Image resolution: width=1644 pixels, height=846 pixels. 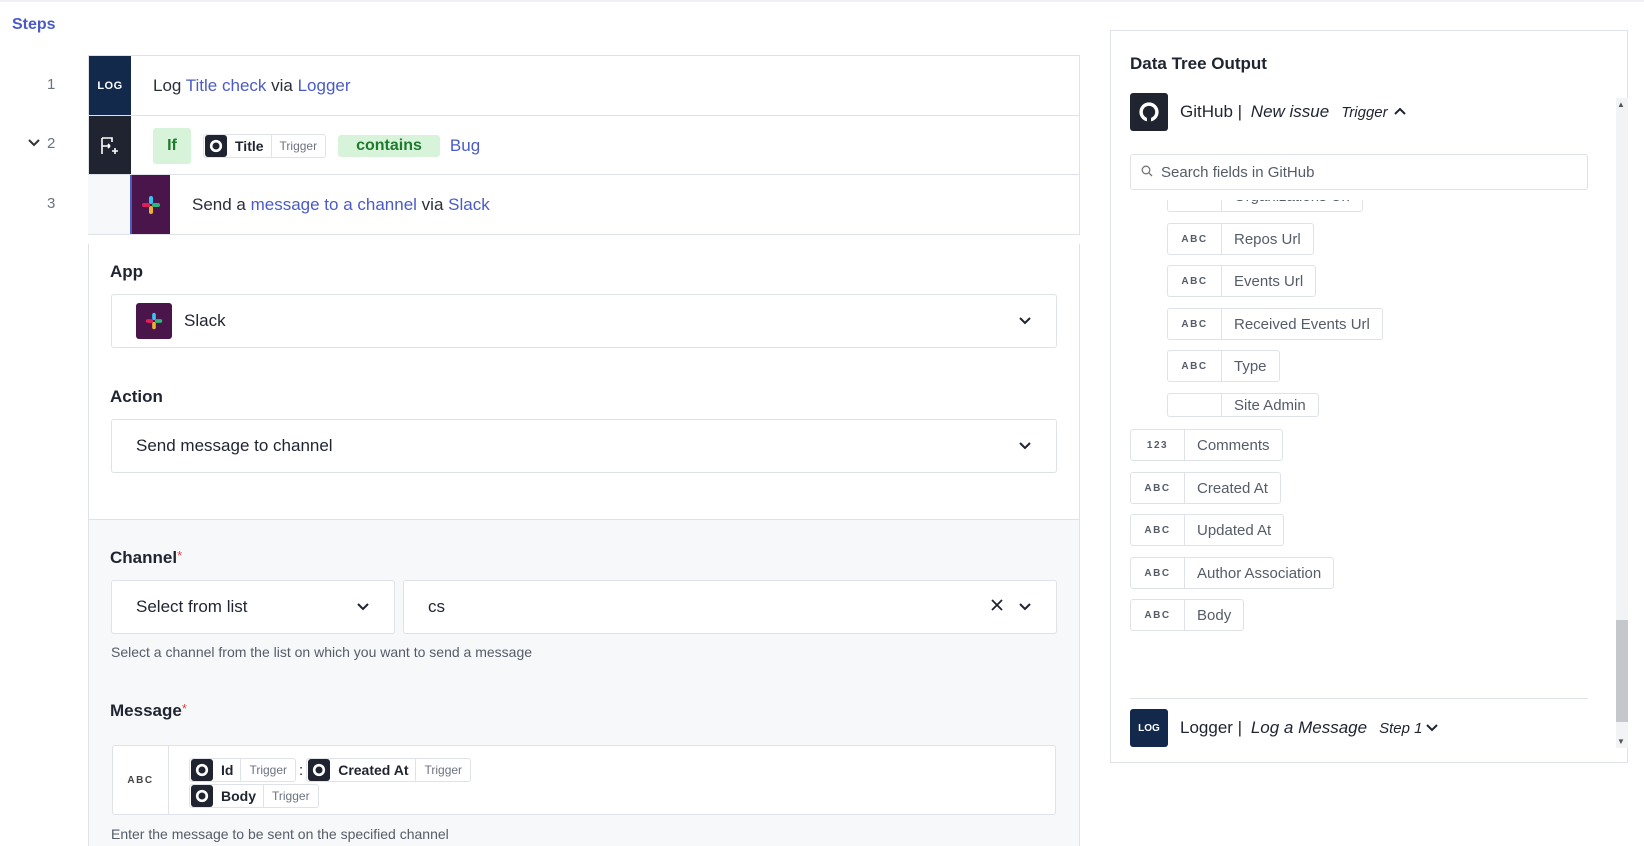 I want to click on type-badge: ABC, so click(x=141, y=780).